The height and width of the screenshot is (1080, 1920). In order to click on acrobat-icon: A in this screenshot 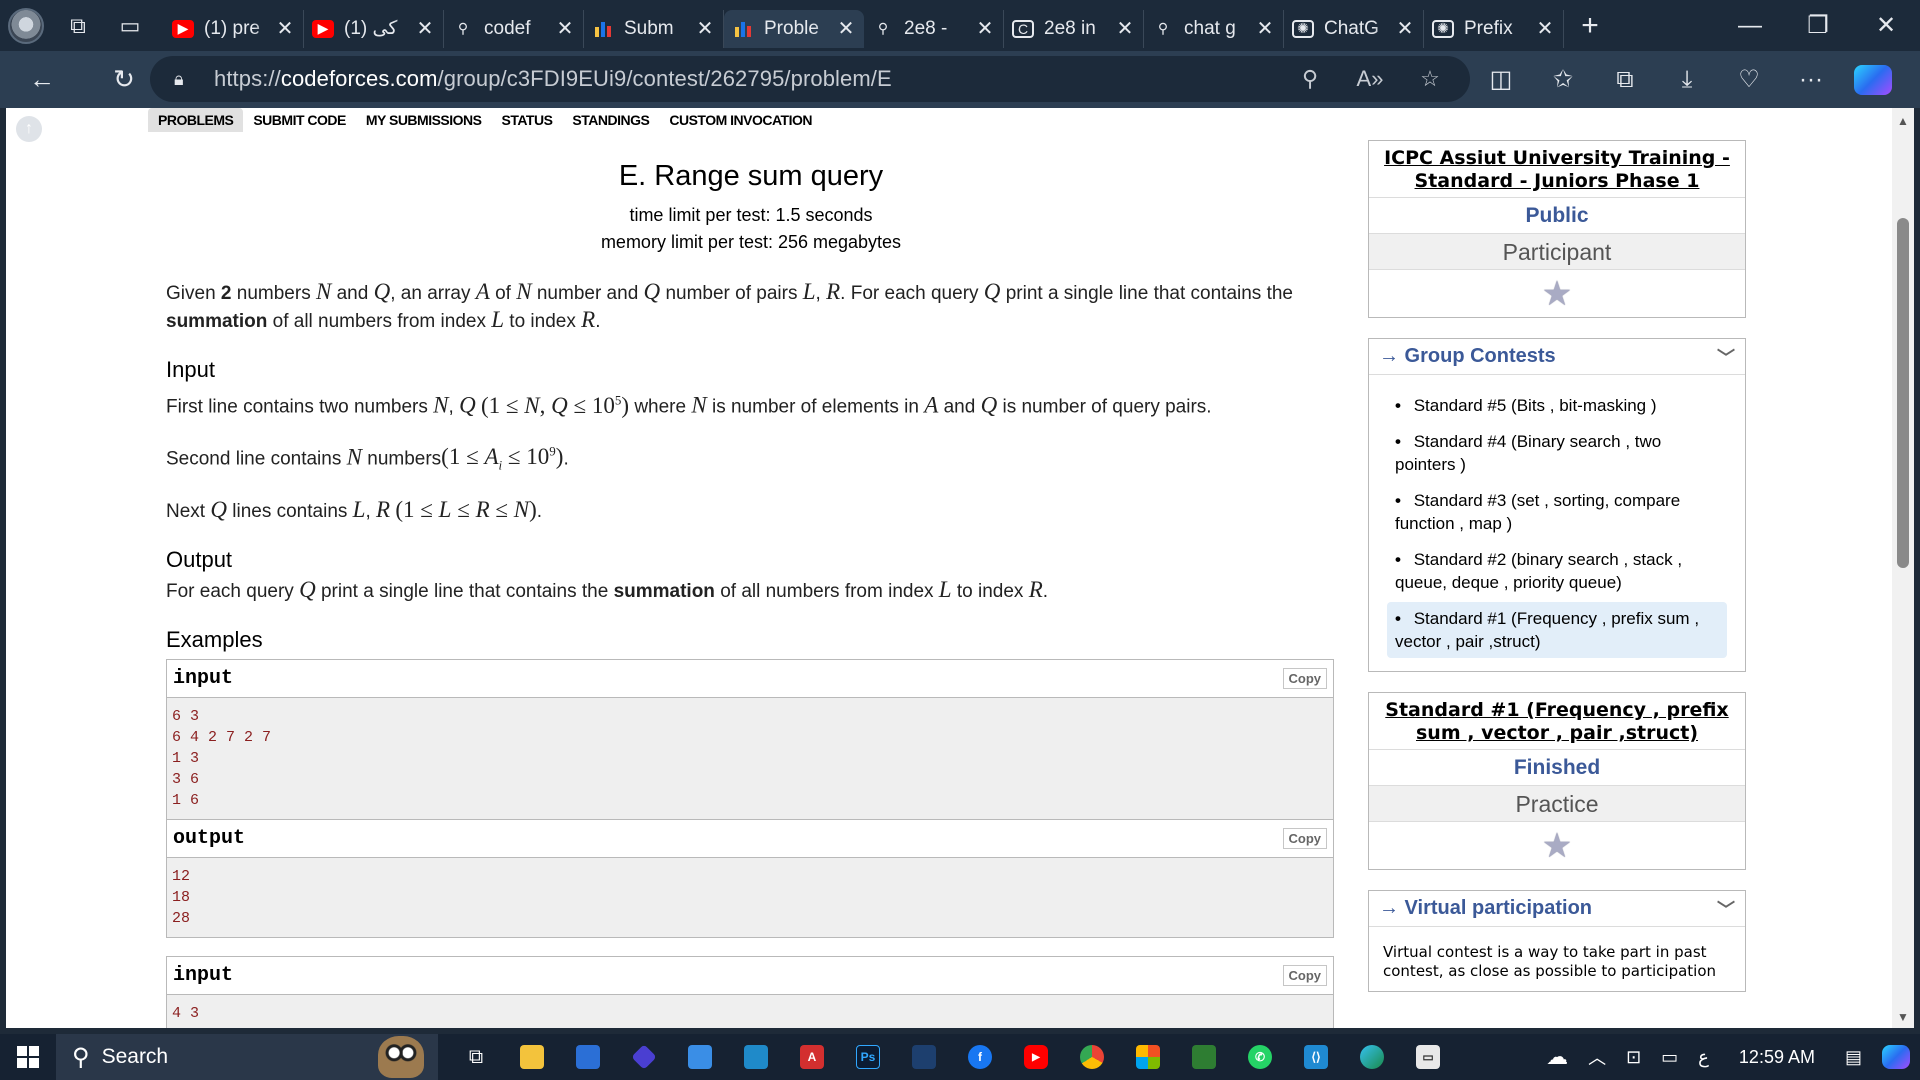, I will do `click(812, 1057)`.